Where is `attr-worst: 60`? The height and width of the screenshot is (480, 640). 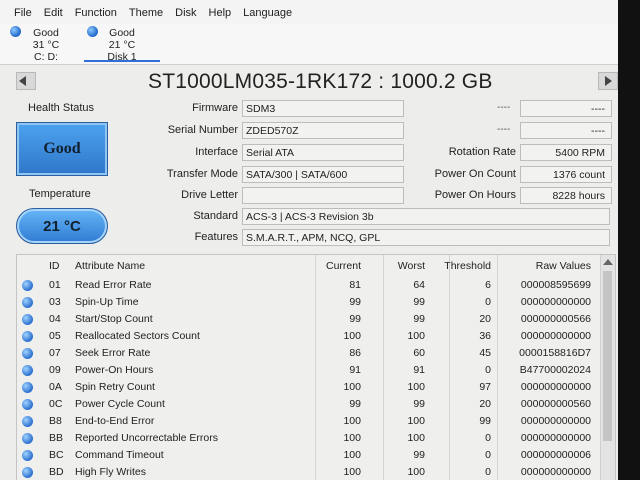
attr-worst: 60 is located at coordinates (419, 353).